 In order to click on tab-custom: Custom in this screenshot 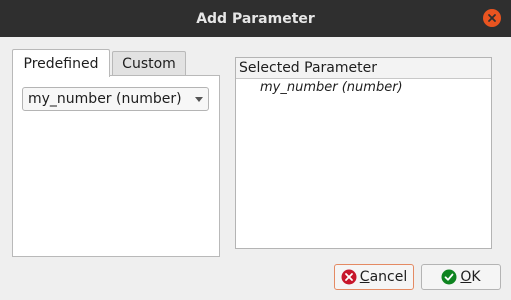, I will do `click(149, 63)`.